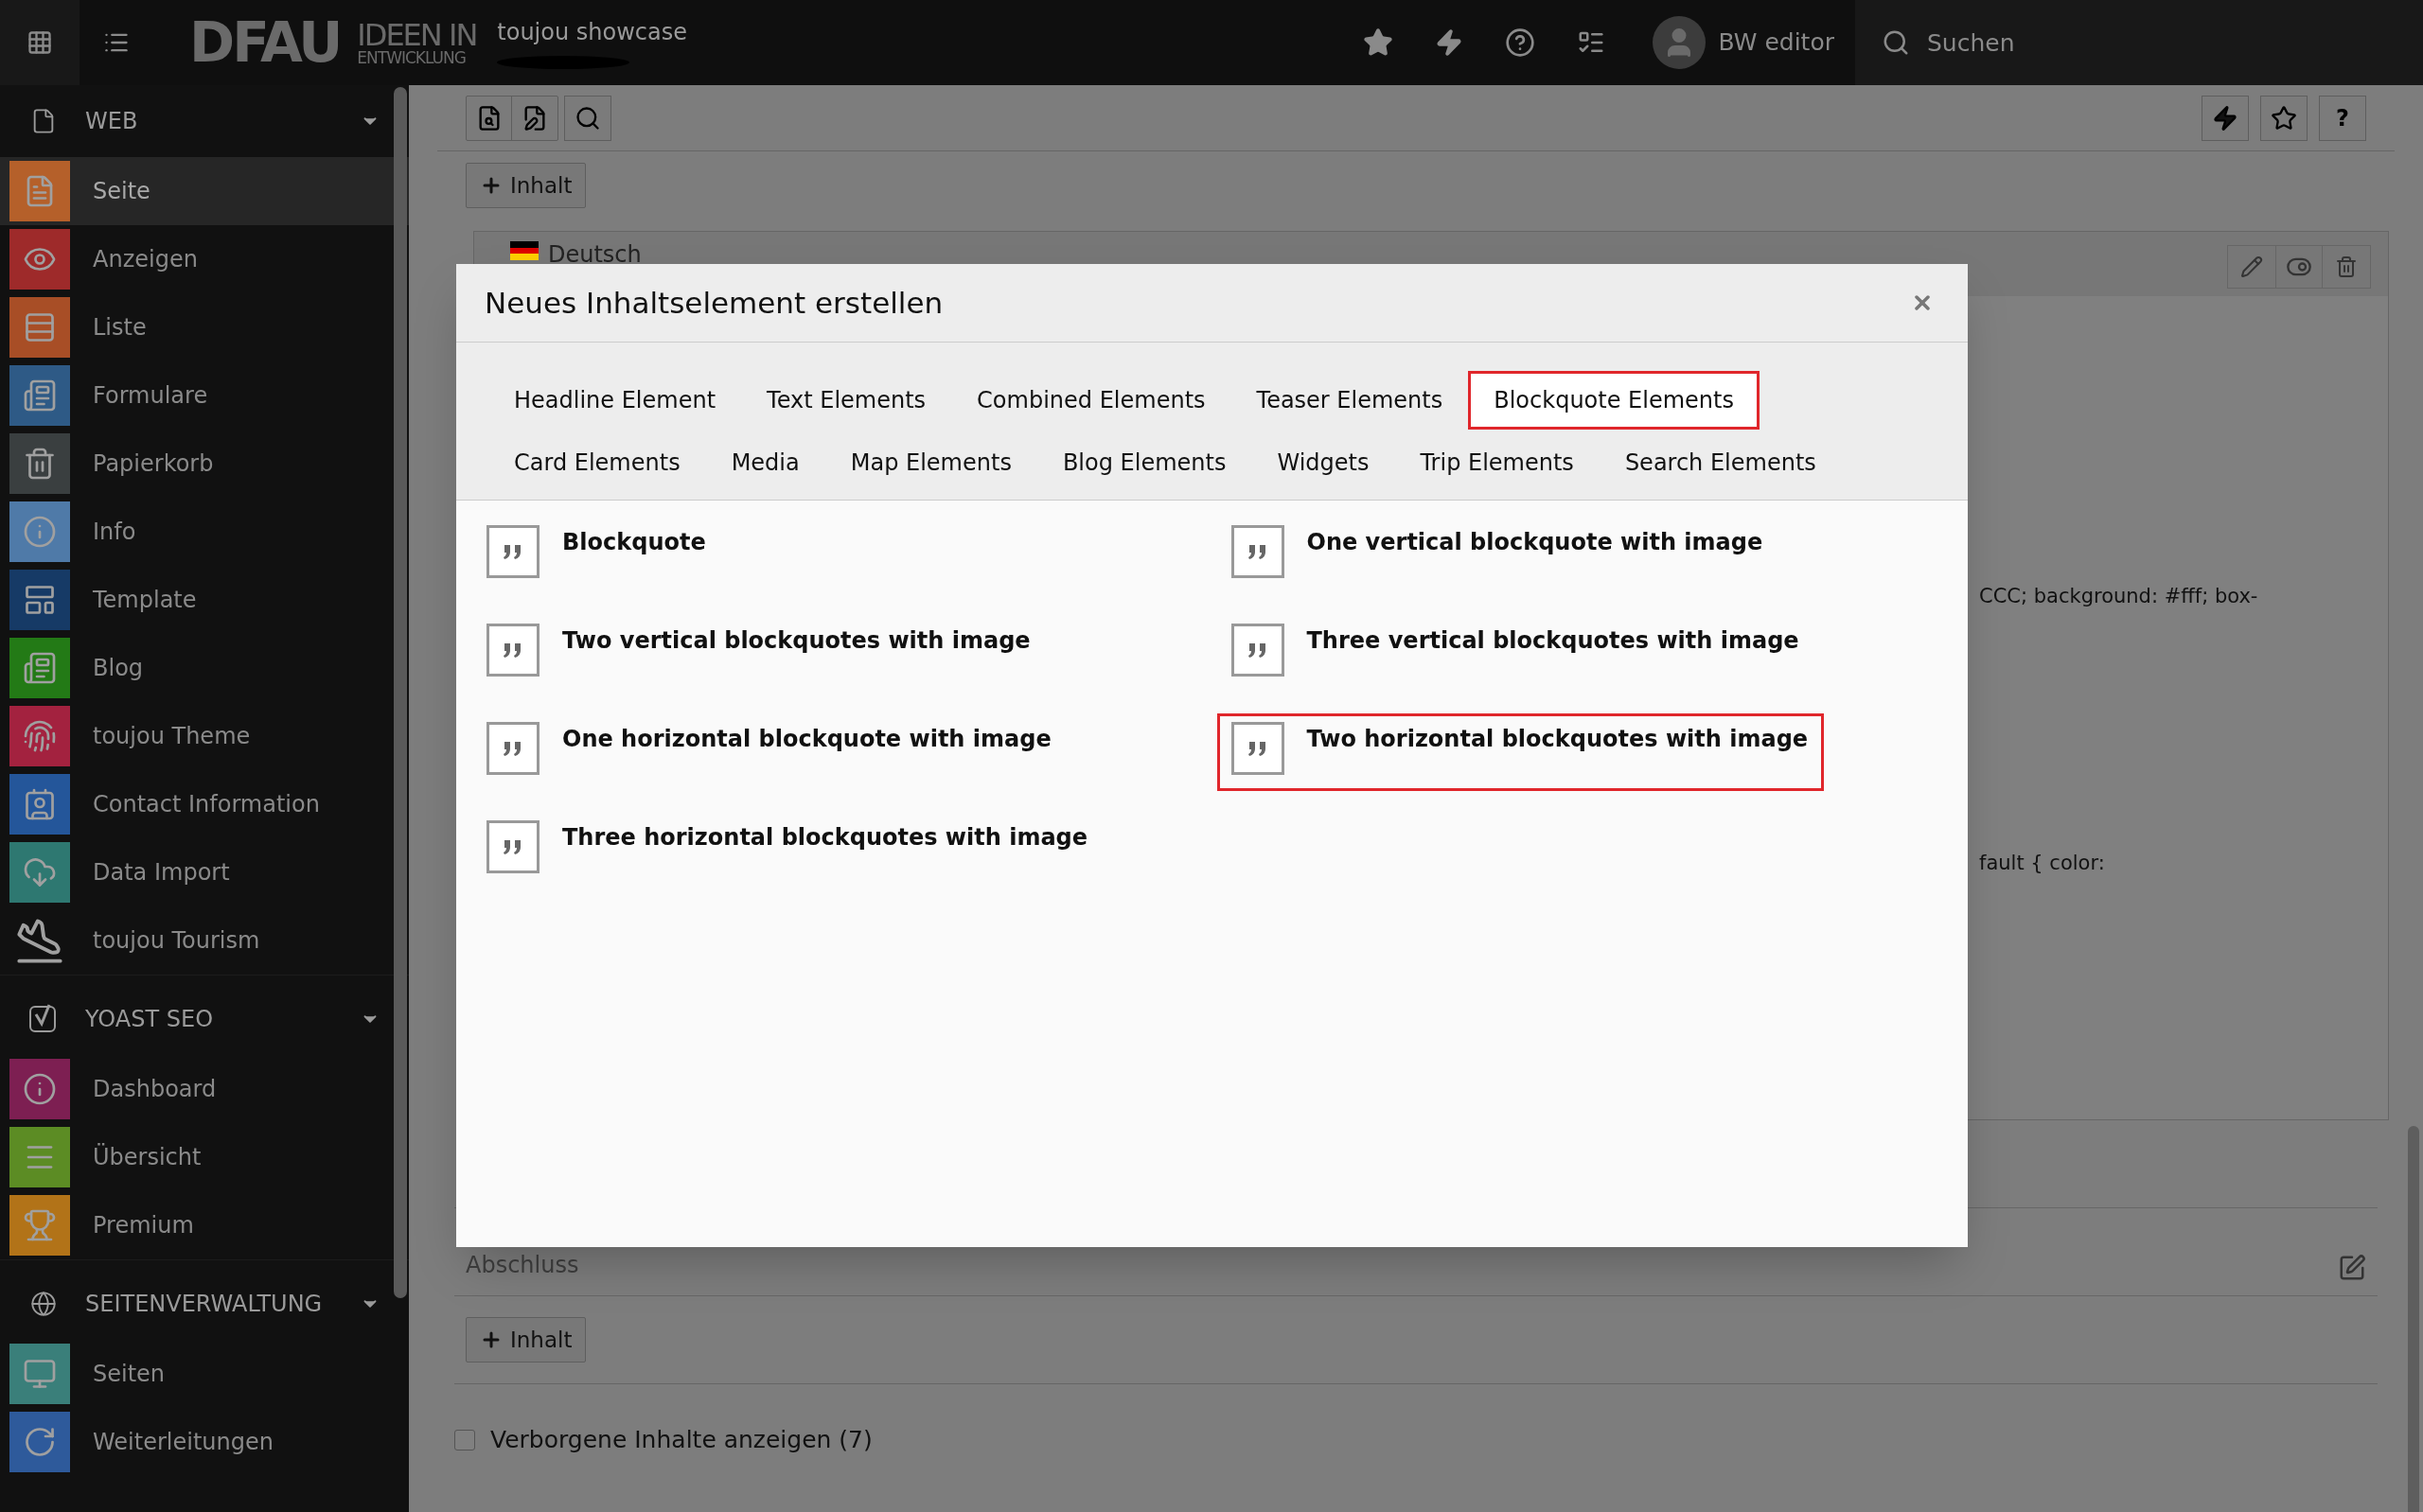 The height and width of the screenshot is (1512, 2423). What do you see at coordinates (204, 532) in the screenshot?
I see `module-item: Info` at bounding box center [204, 532].